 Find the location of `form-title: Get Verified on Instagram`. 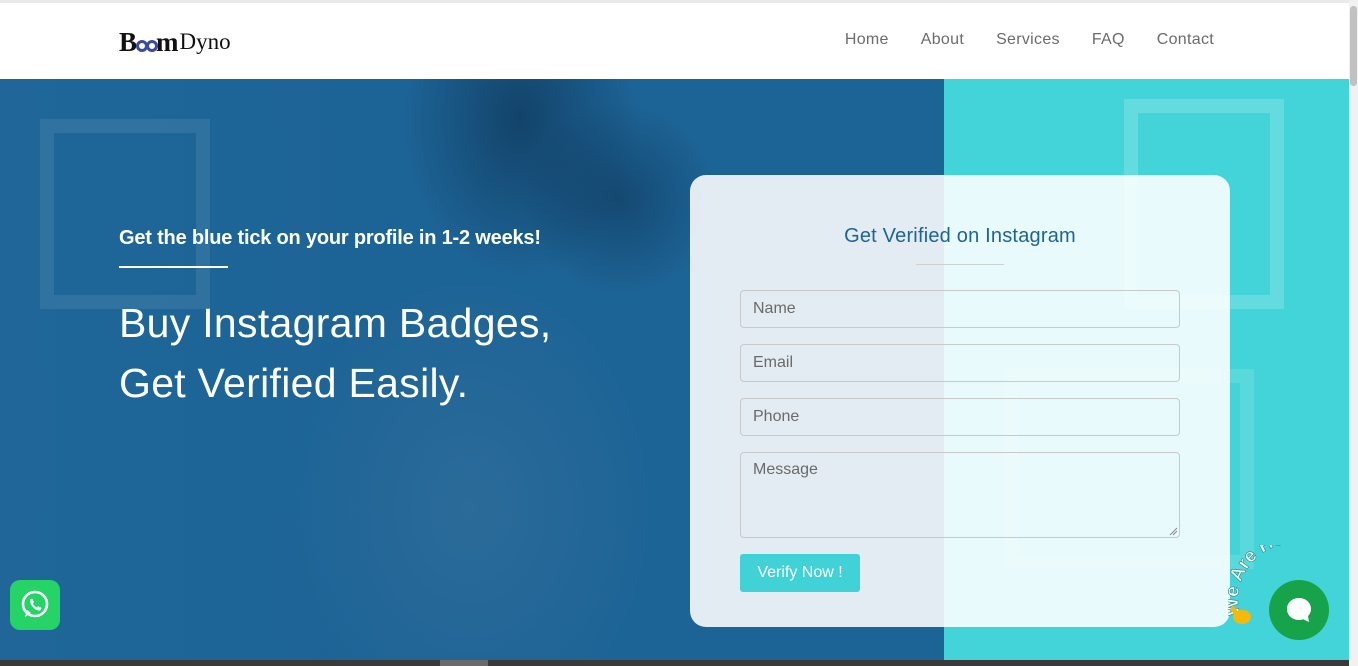

form-title: Get Verified on Instagram is located at coordinates (960, 236).